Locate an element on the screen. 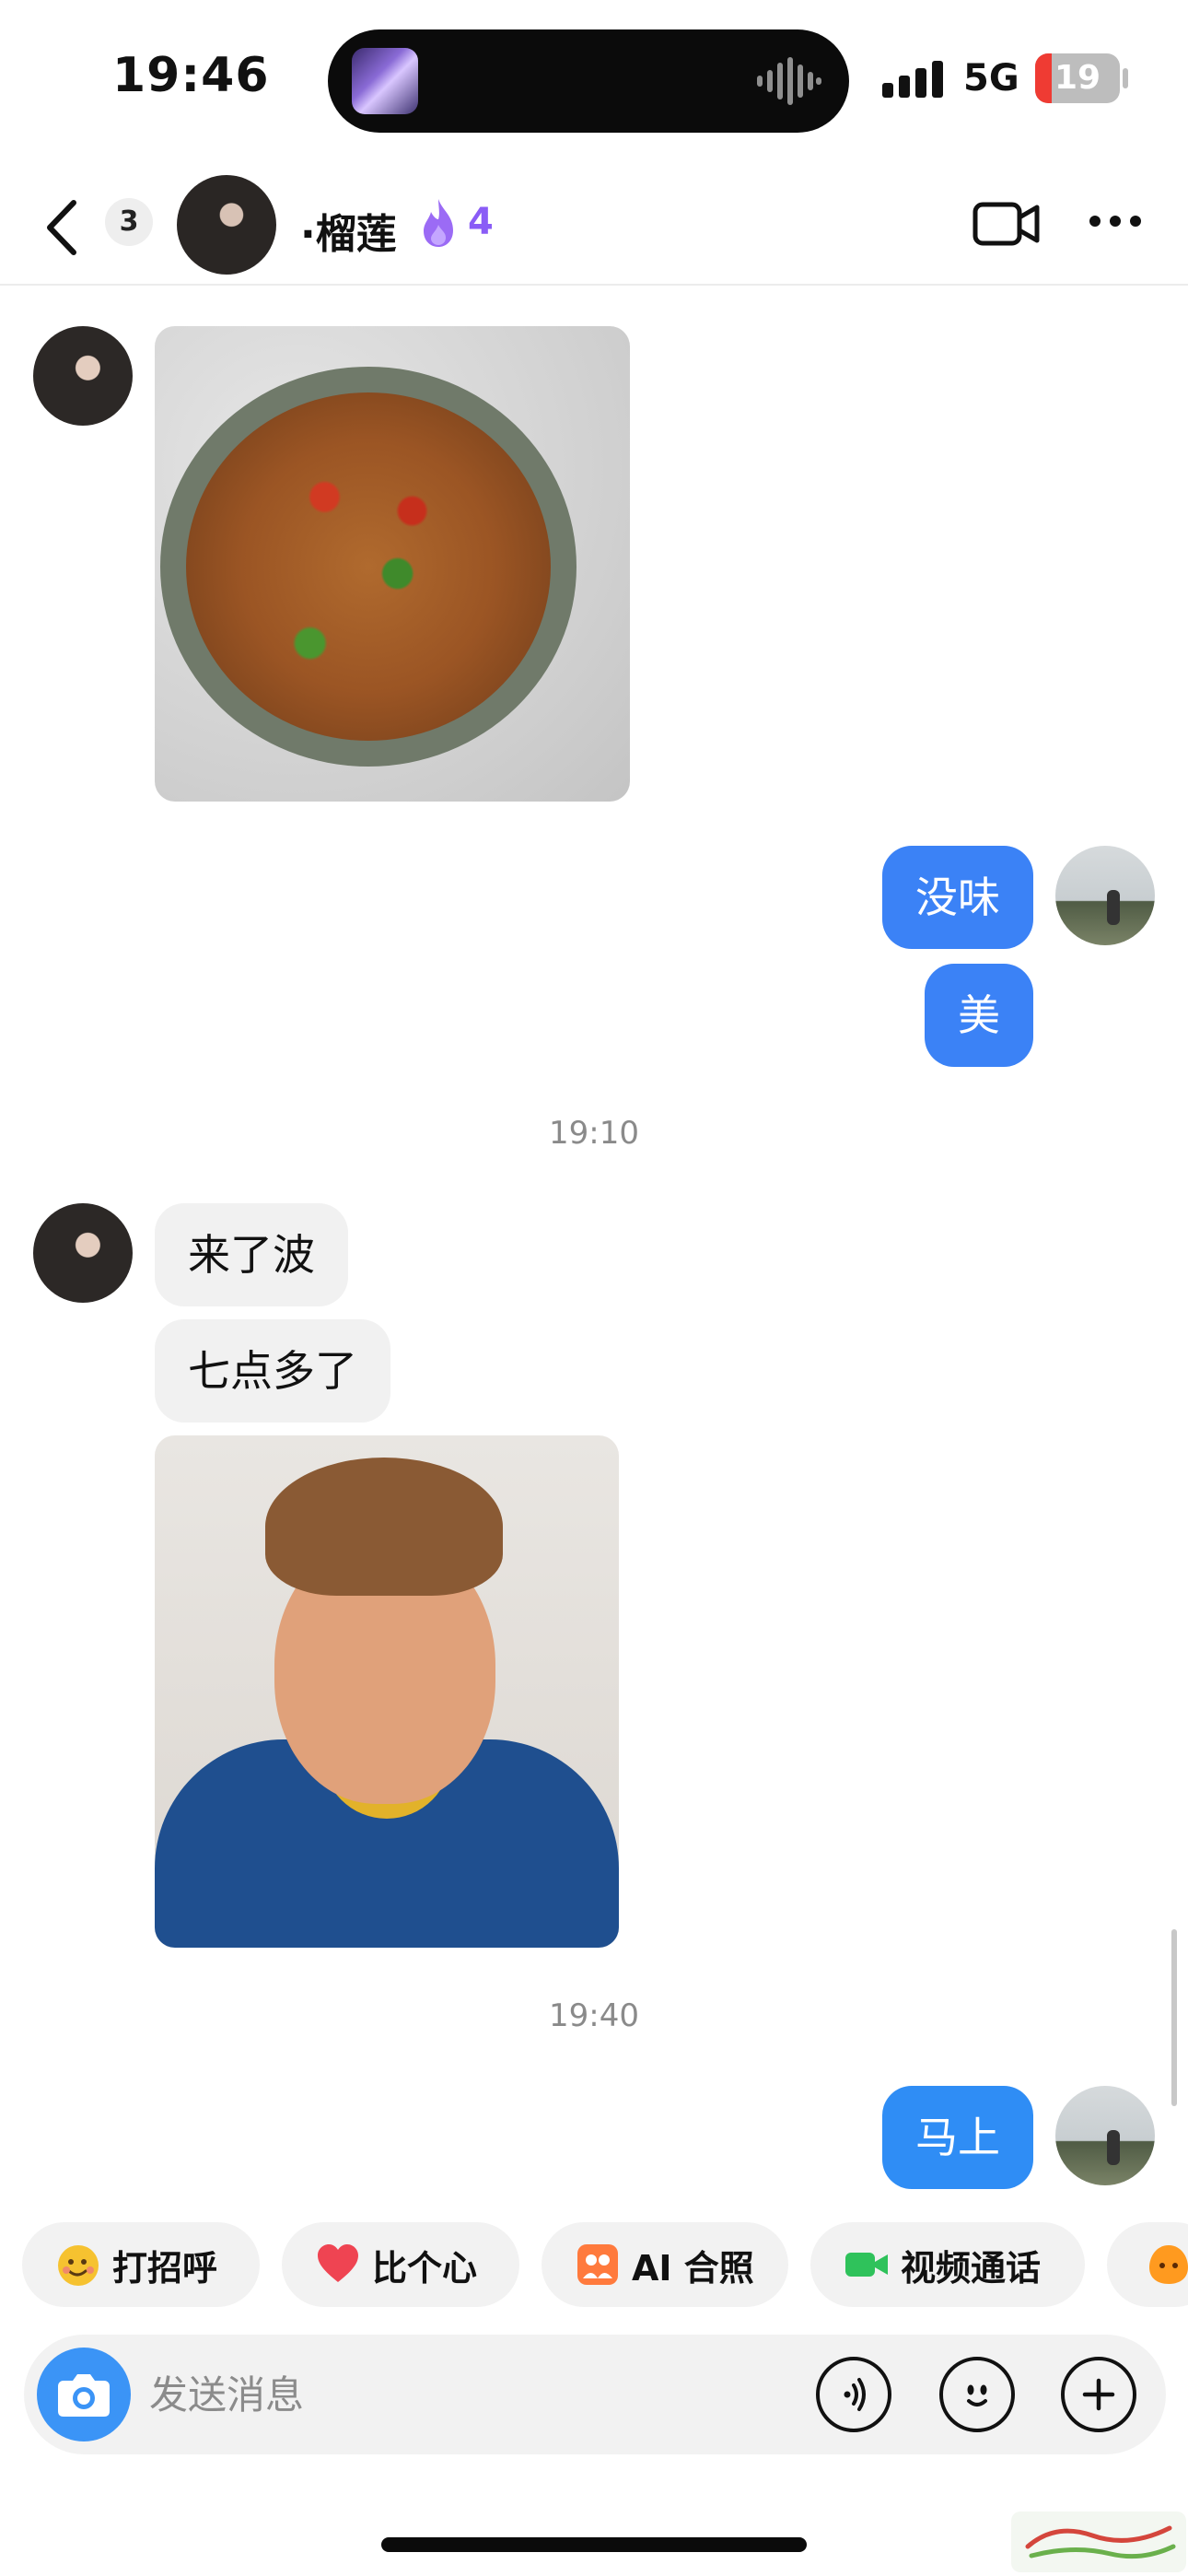 This screenshot has height=2576, width=1188. quick-action-ai-photo: AI 合照 is located at coordinates (665, 2264).